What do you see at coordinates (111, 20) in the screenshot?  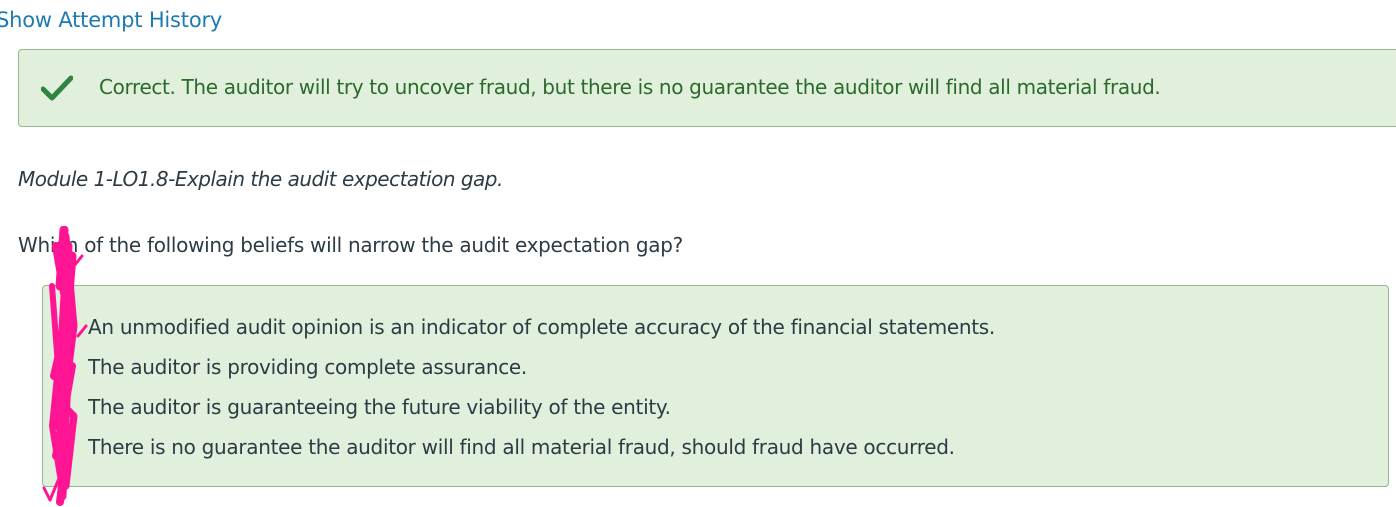 I see `show-attempt-history-link: Show Attempt History` at bounding box center [111, 20].